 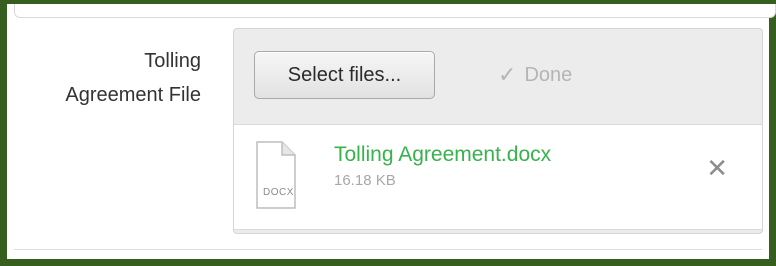 What do you see at coordinates (278, 192) in the screenshot?
I see `file-extension-label: DOCX` at bounding box center [278, 192].